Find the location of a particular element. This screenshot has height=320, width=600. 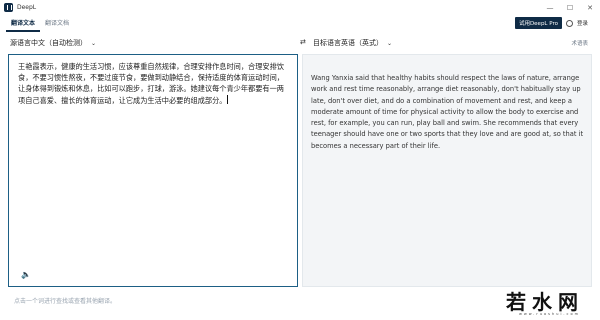

tab-translate-text: 翻译文本 is located at coordinates (23, 25).